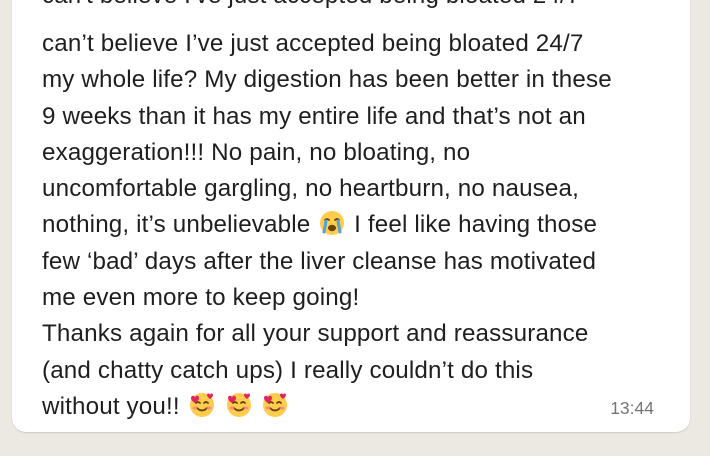 This screenshot has width=710, height=456. What do you see at coordinates (111, 406) in the screenshot?
I see `message-fragment: without you!!` at bounding box center [111, 406].